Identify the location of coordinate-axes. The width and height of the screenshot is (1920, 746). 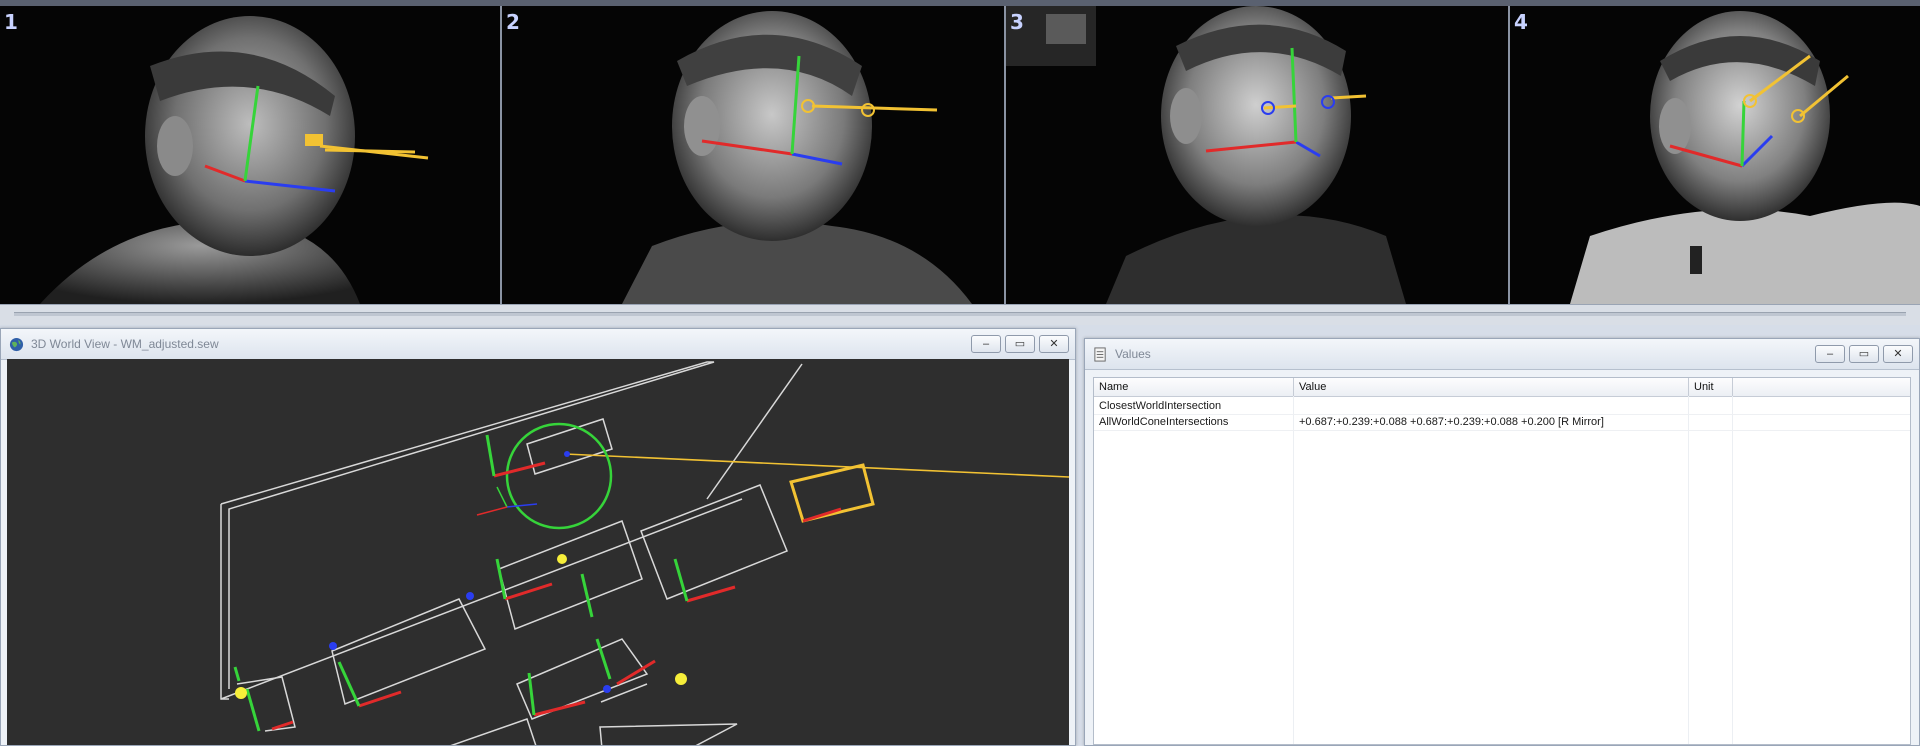
(484, 583).